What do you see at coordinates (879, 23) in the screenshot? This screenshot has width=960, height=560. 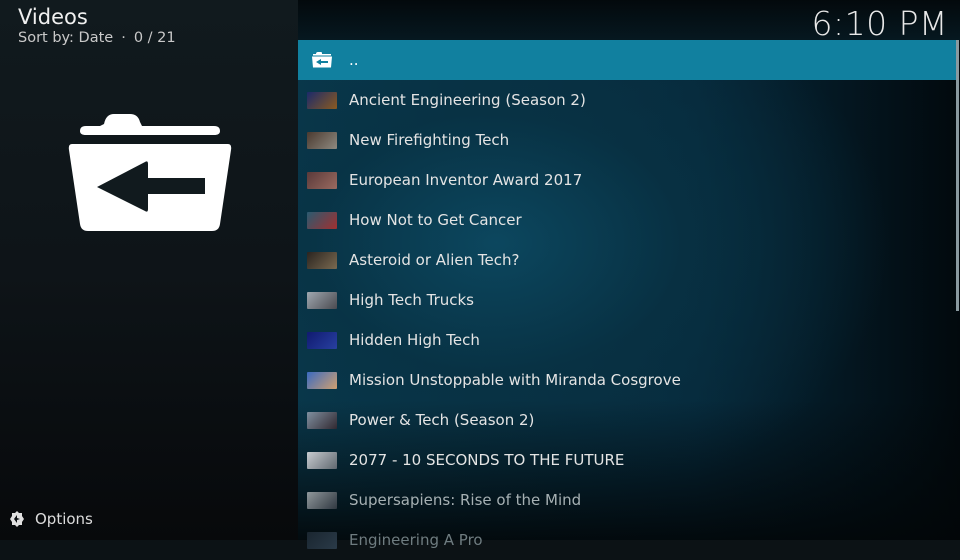 I see `clock: 6:10 PM` at bounding box center [879, 23].